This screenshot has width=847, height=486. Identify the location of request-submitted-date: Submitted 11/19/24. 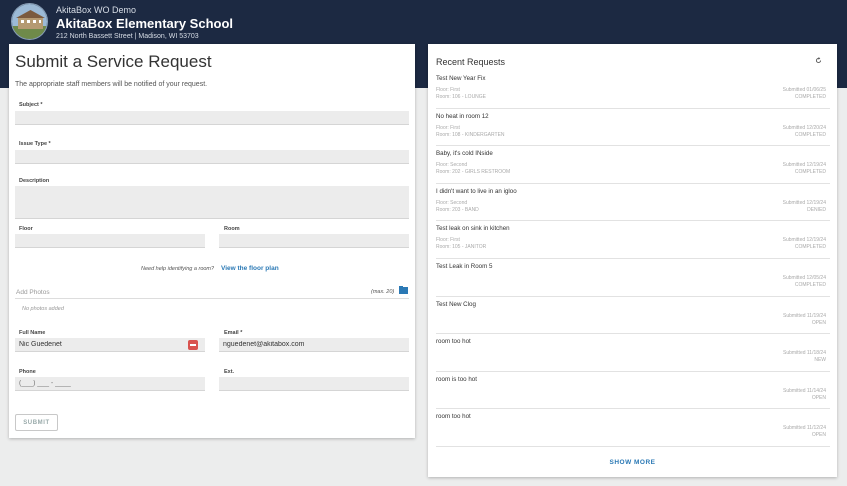
(804, 315).